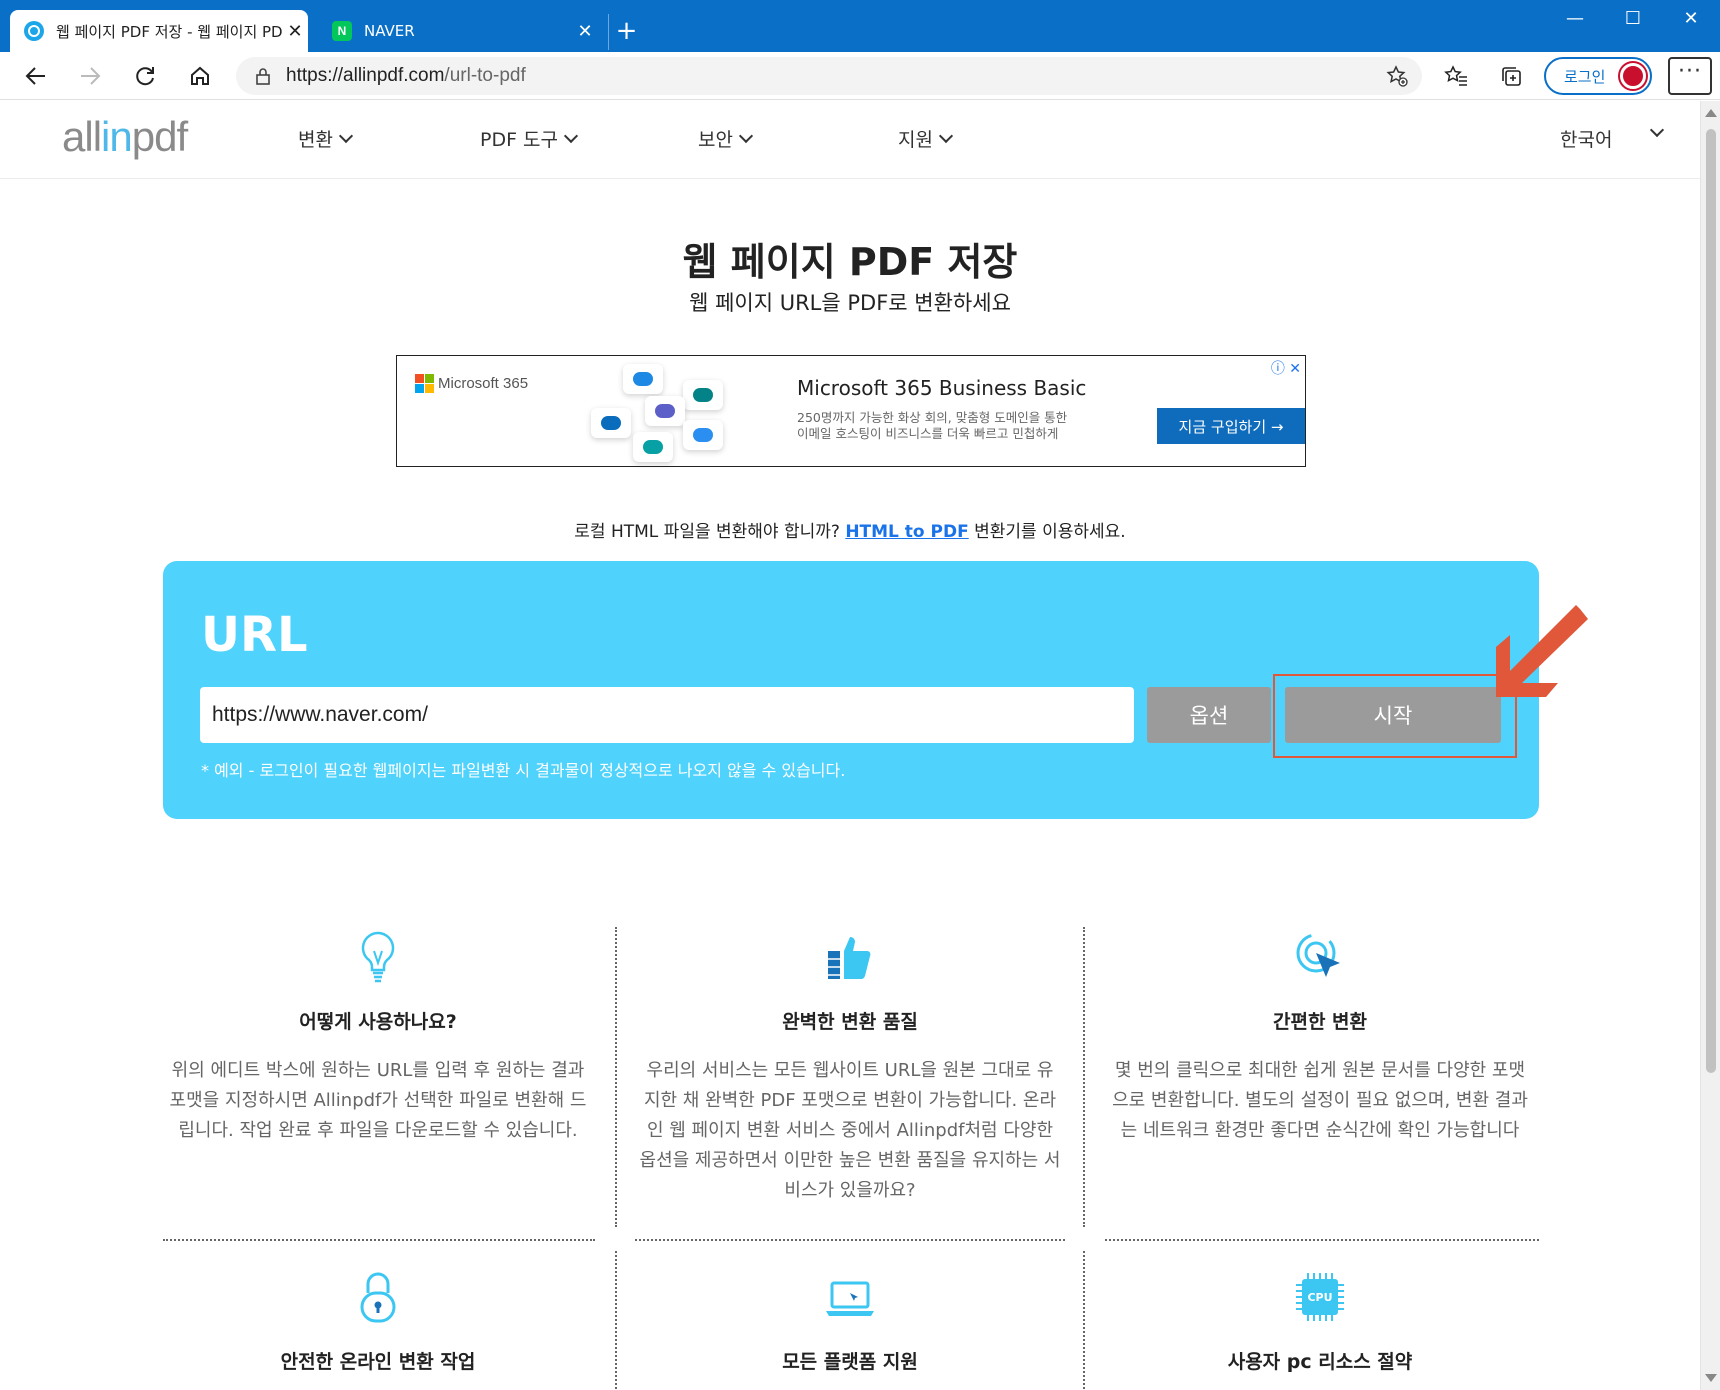  What do you see at coordinates (1209, 715) in the screenshot?
I see `options-button: 옵션` at bounding box center [1209, 715].